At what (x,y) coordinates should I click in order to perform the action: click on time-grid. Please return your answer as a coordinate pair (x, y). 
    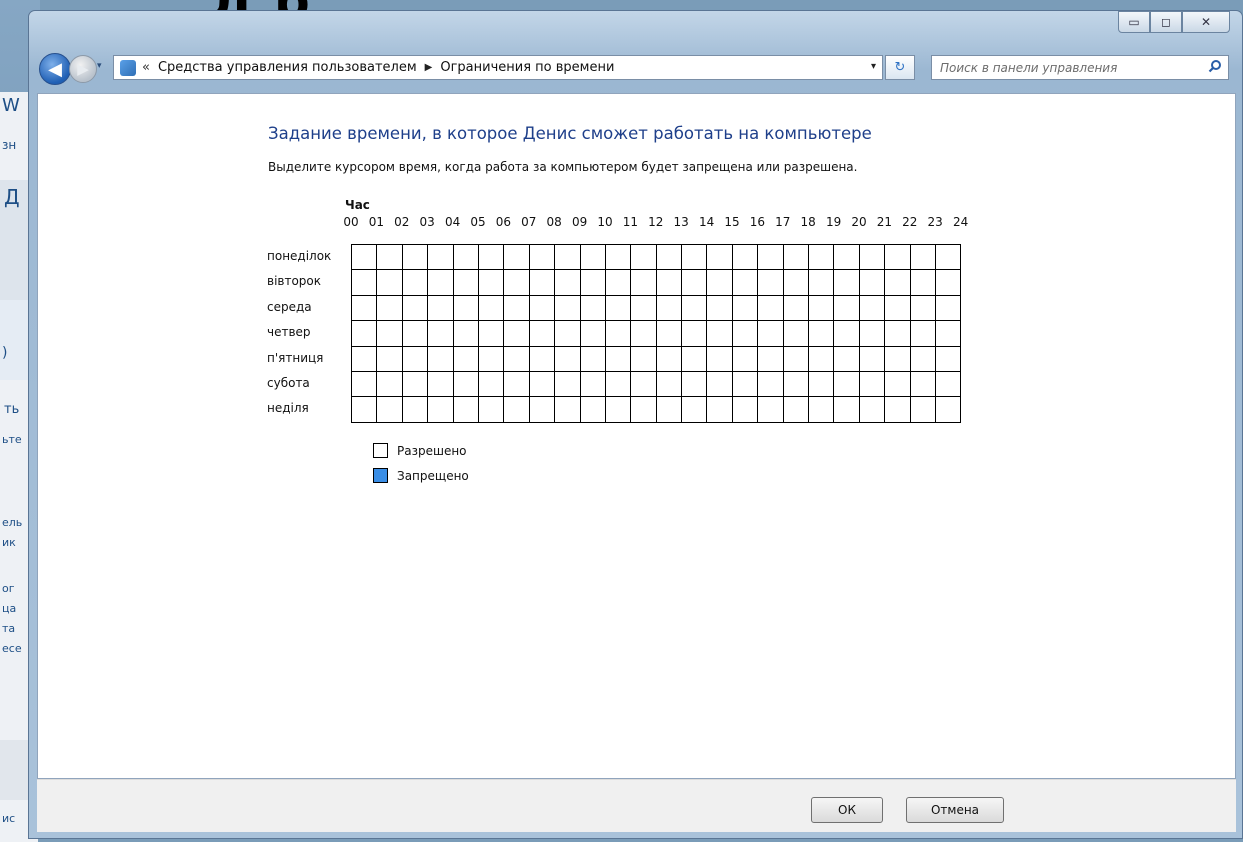
    Looking at the image, I should click on (656, 333).